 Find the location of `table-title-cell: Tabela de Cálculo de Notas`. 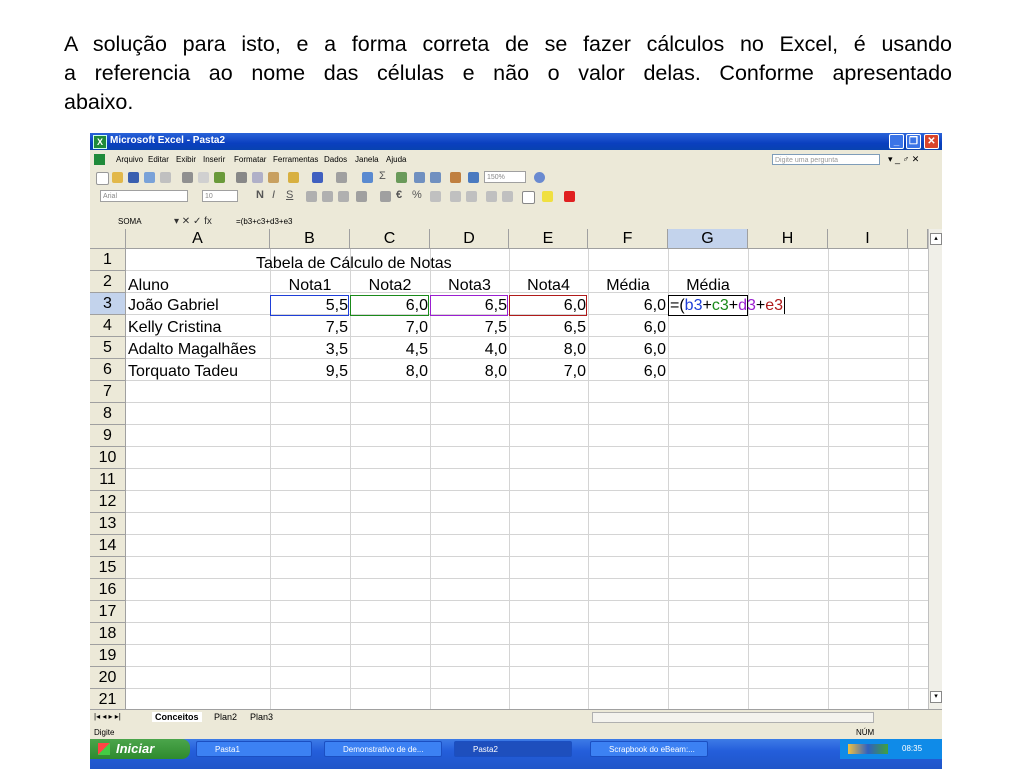

table-title-cell: Tabela de Cálculo de Notas is located at coordinates (354, 263).